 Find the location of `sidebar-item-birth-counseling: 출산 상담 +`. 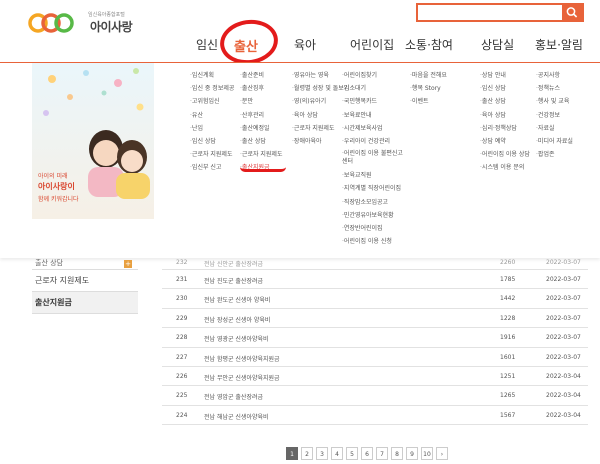

sidebar-item-birth-counseling: 출산 상담 + is located at coordinates (85, 264).